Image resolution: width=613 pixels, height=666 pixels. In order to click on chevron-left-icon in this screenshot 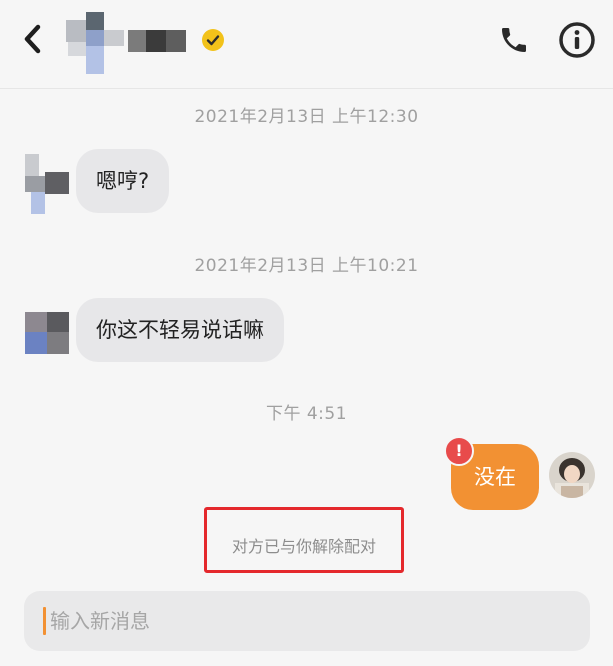, I will do `click(32, 39)`.